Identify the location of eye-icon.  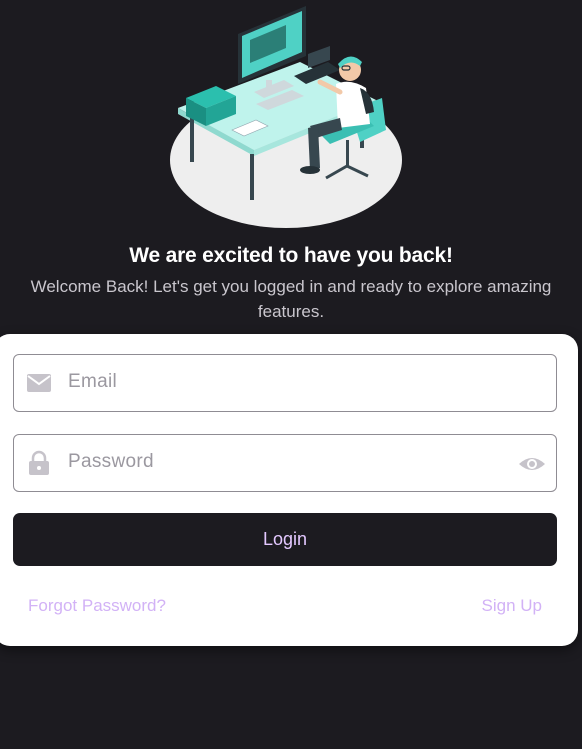
(532, 464).